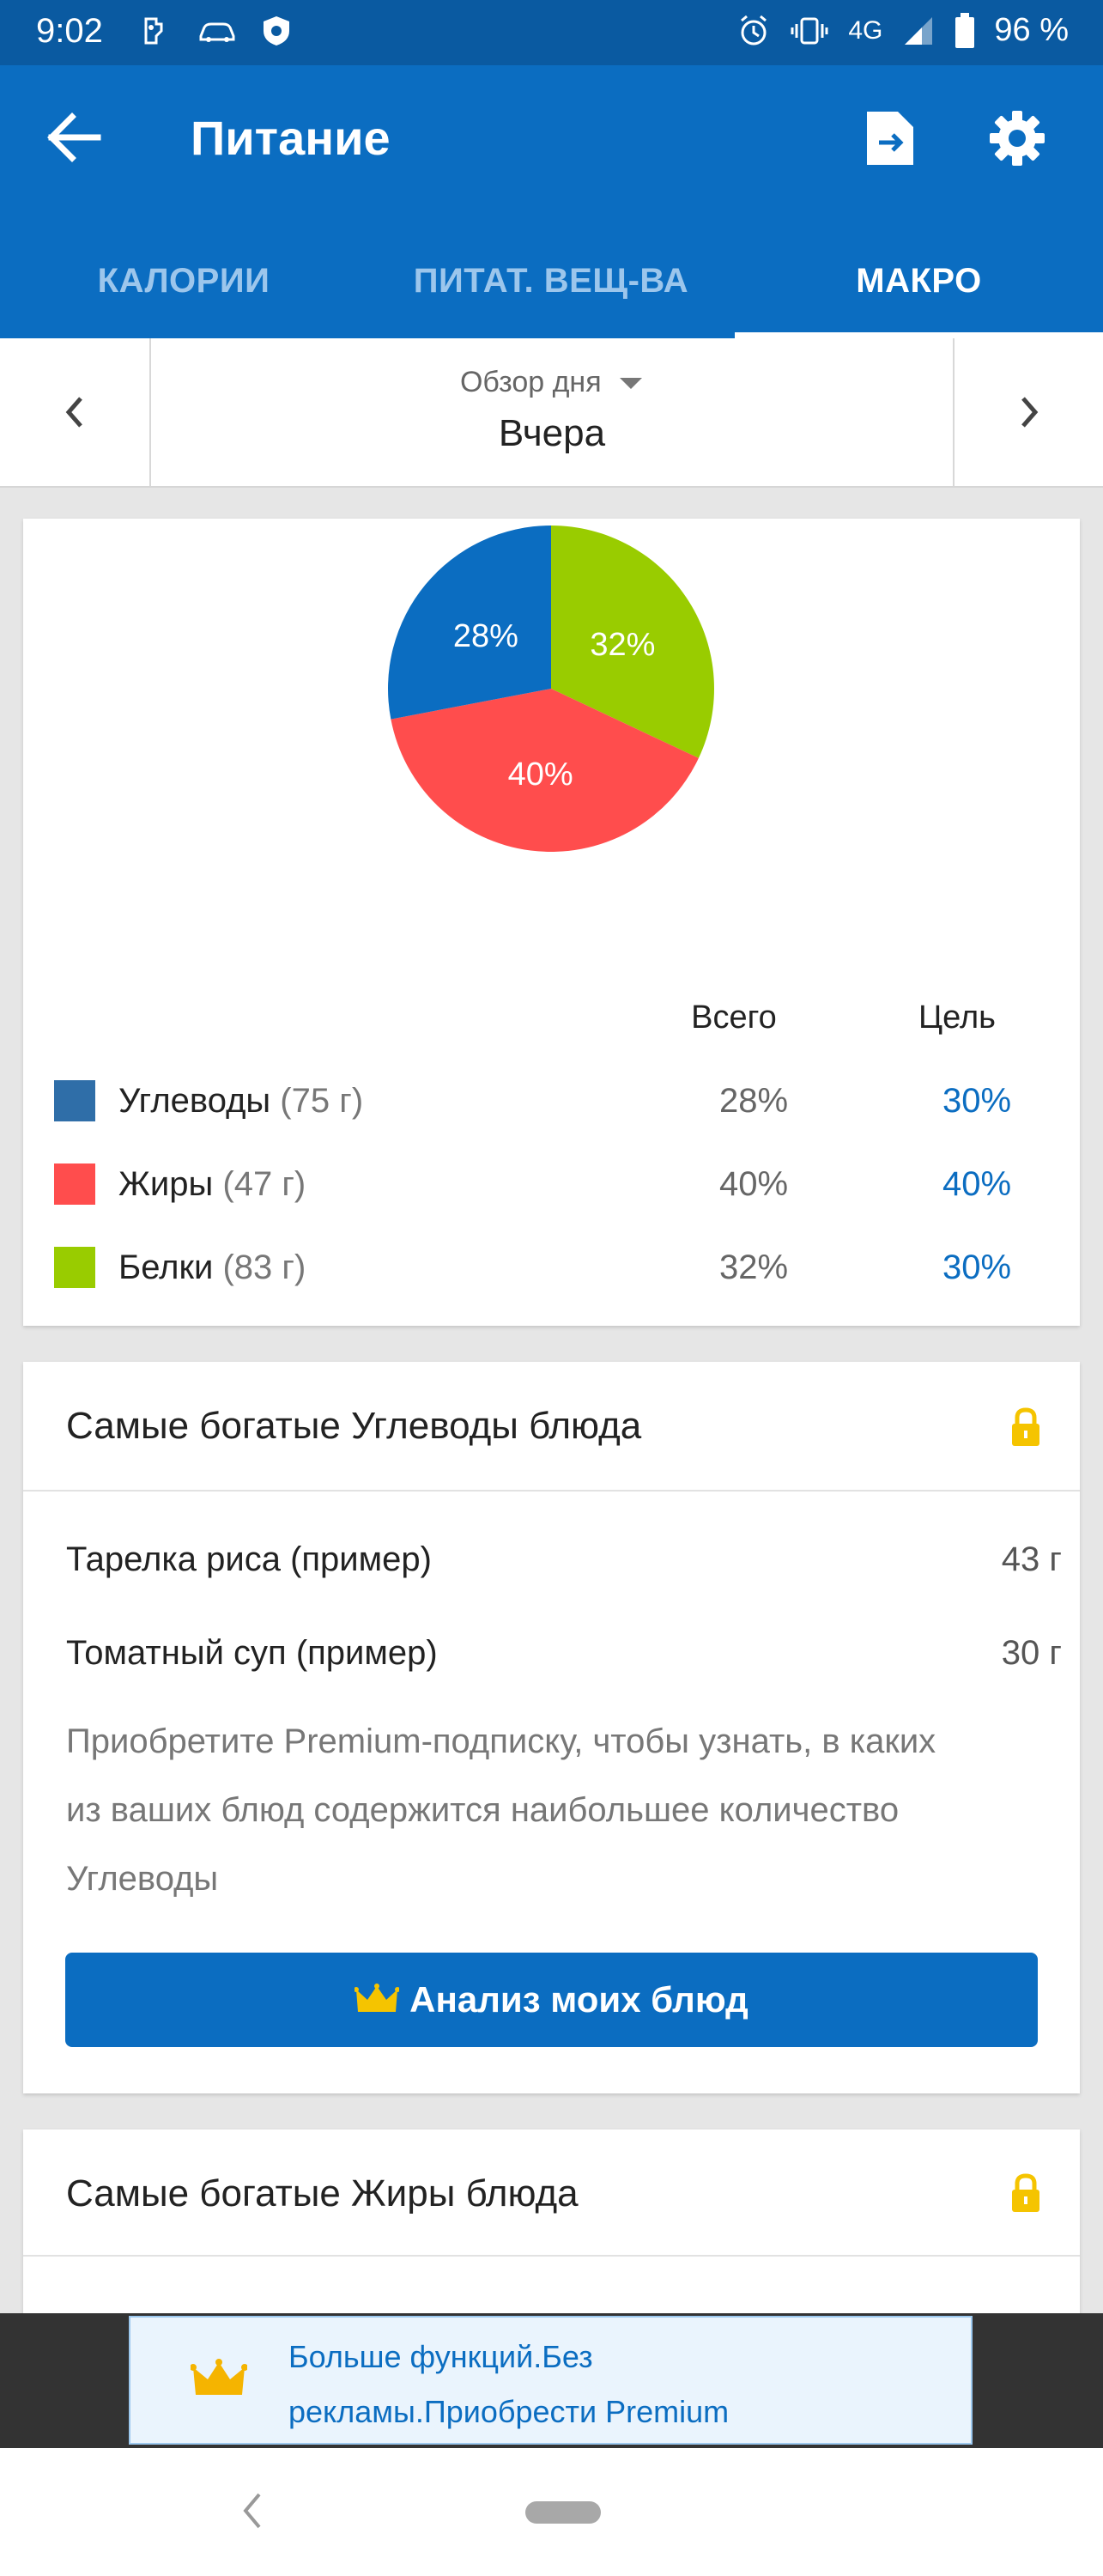 This screenshot has width=1103, height=2576. I want to click on network-type: 4G, so click(865, 30).